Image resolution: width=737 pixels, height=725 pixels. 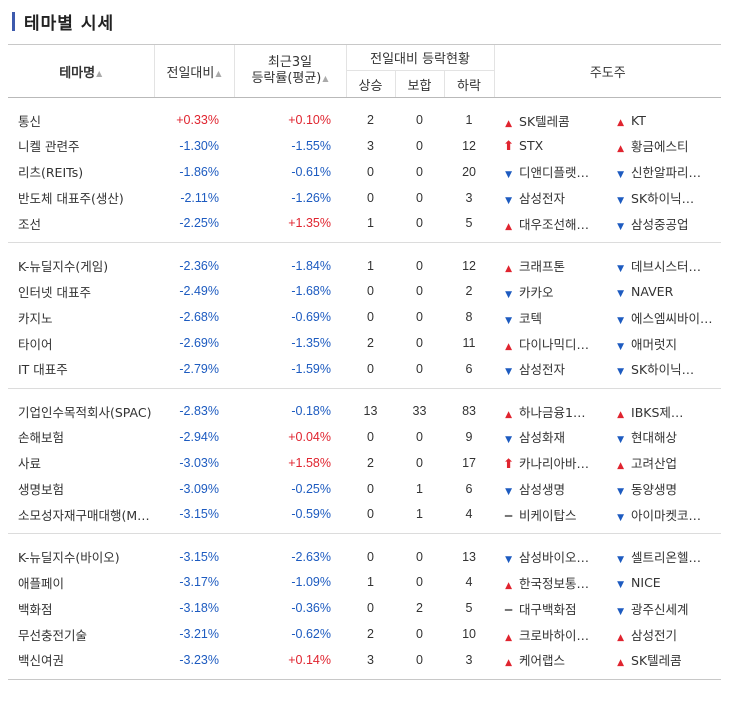 I want to click on table-row: 타이어 -2.69% -1.35% 2 0 11 ▲ 다이나믹디… ▼ 애머럿지, so click(x=364, y=343).